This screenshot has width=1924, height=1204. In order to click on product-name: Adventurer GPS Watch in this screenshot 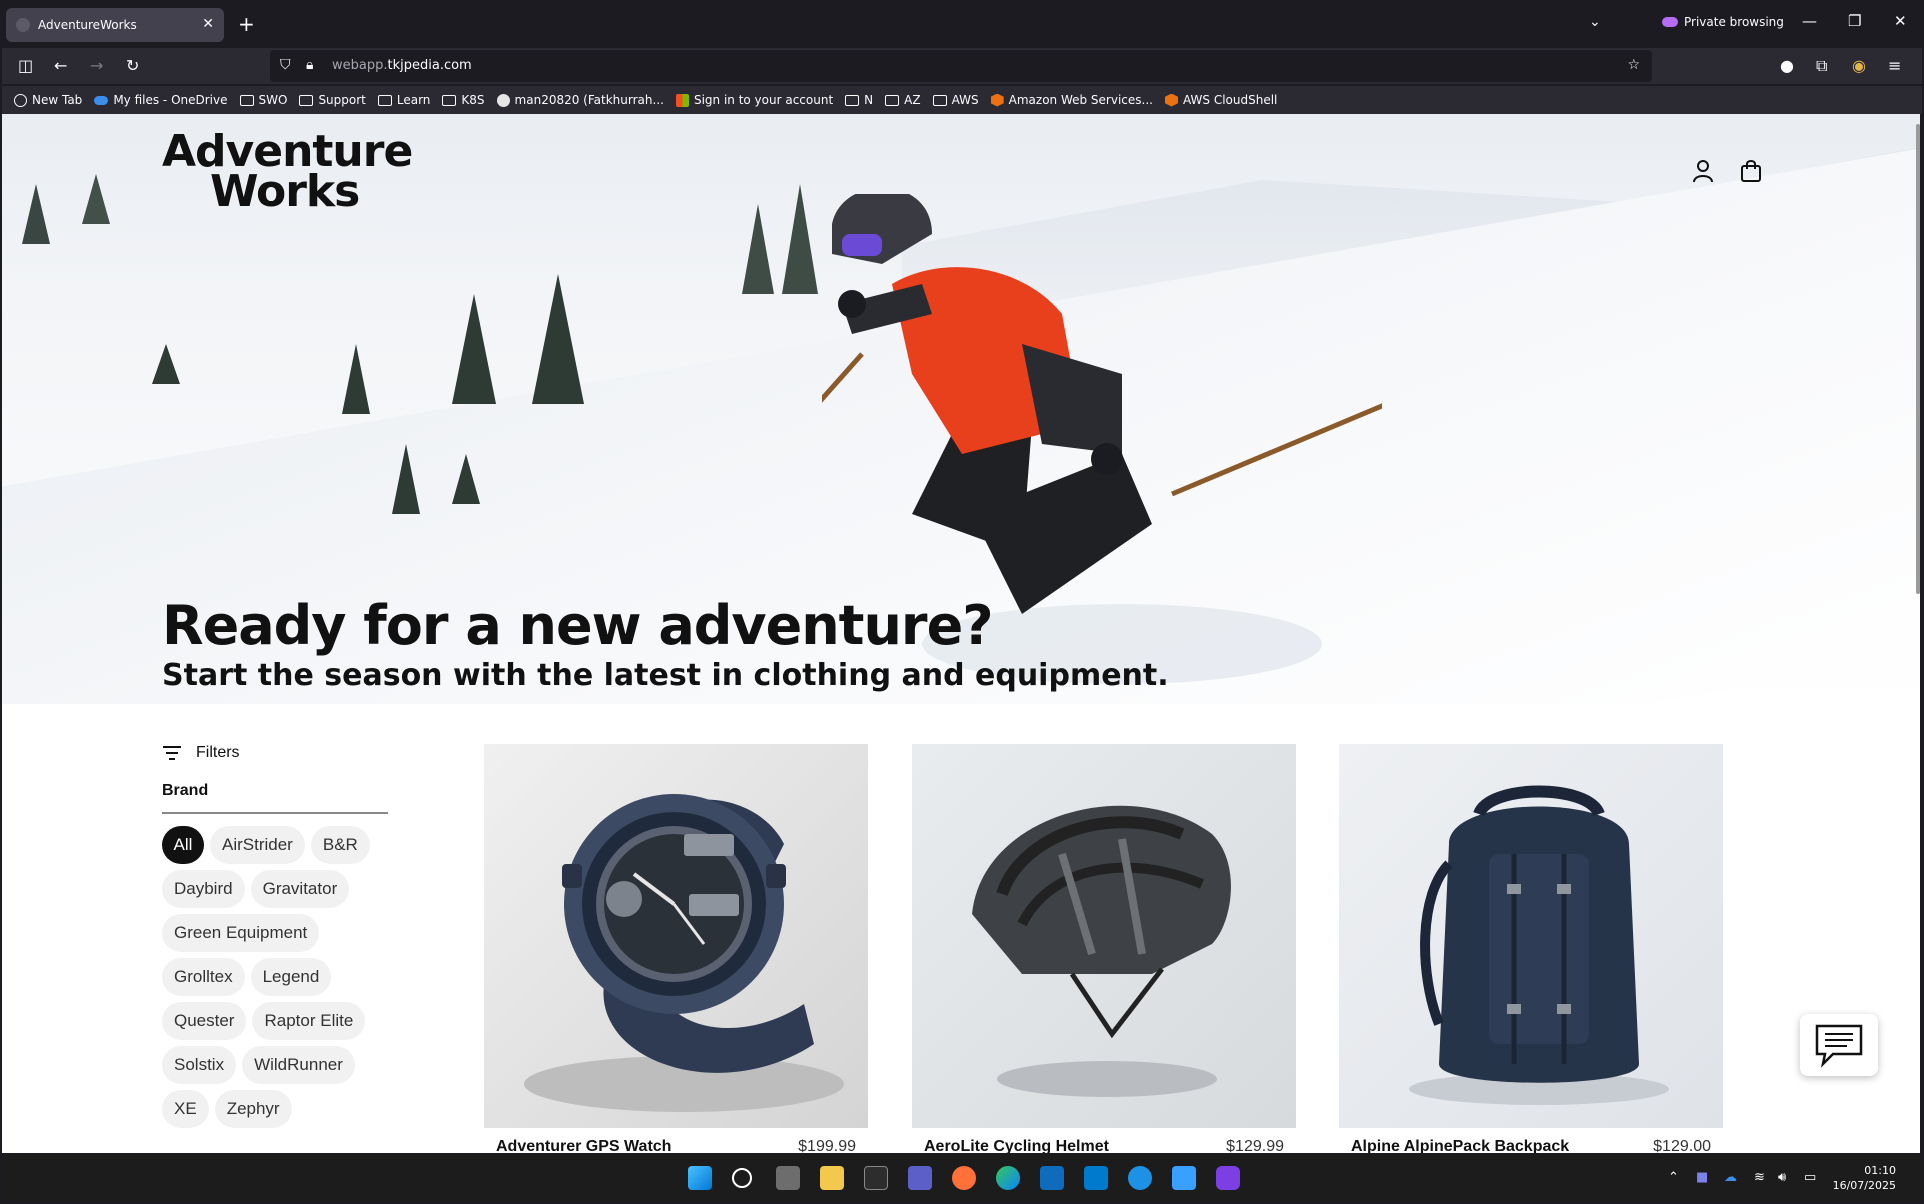, I will do `click(583, 1145)`.